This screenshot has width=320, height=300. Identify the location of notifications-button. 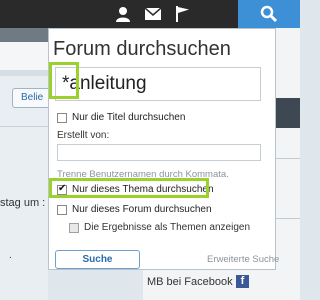
(183, 14).